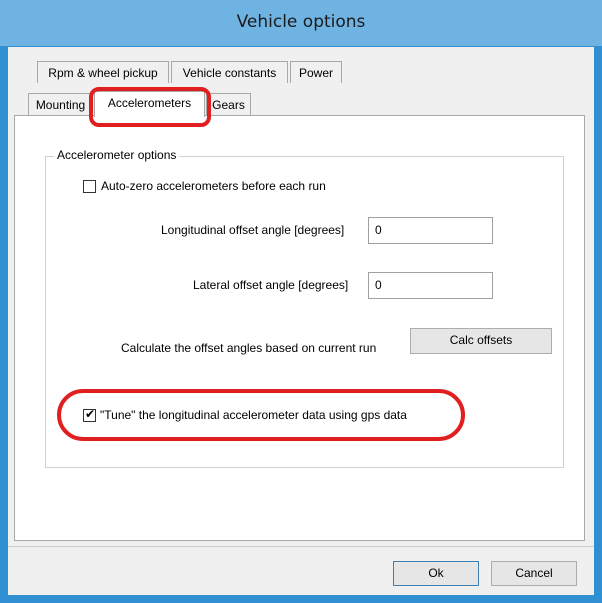 The width and height of the screenshot is (602, 603). I want to click on ok-button: Ok, so click(436, 573).